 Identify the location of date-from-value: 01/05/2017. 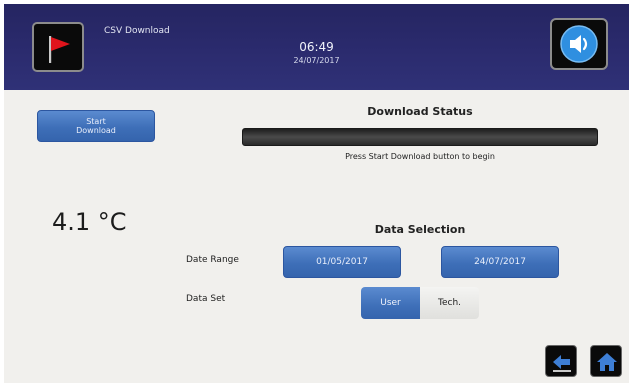
(342, 261).